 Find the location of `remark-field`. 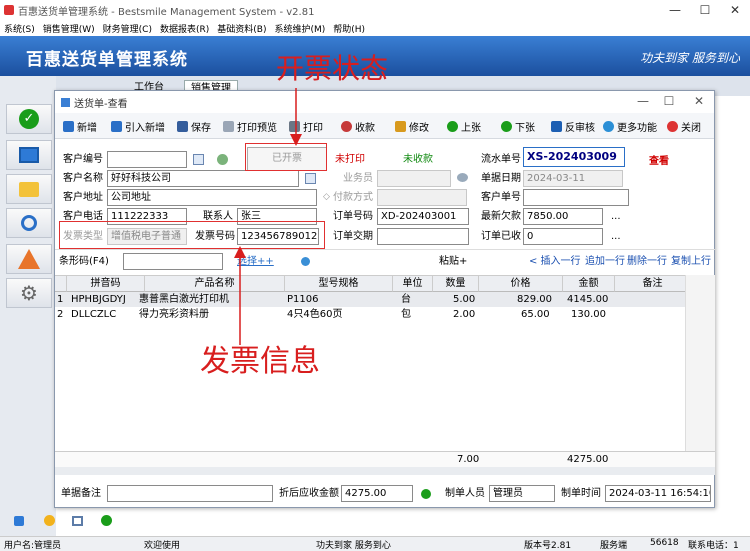

remark-field is located at coordinates (190, 493).